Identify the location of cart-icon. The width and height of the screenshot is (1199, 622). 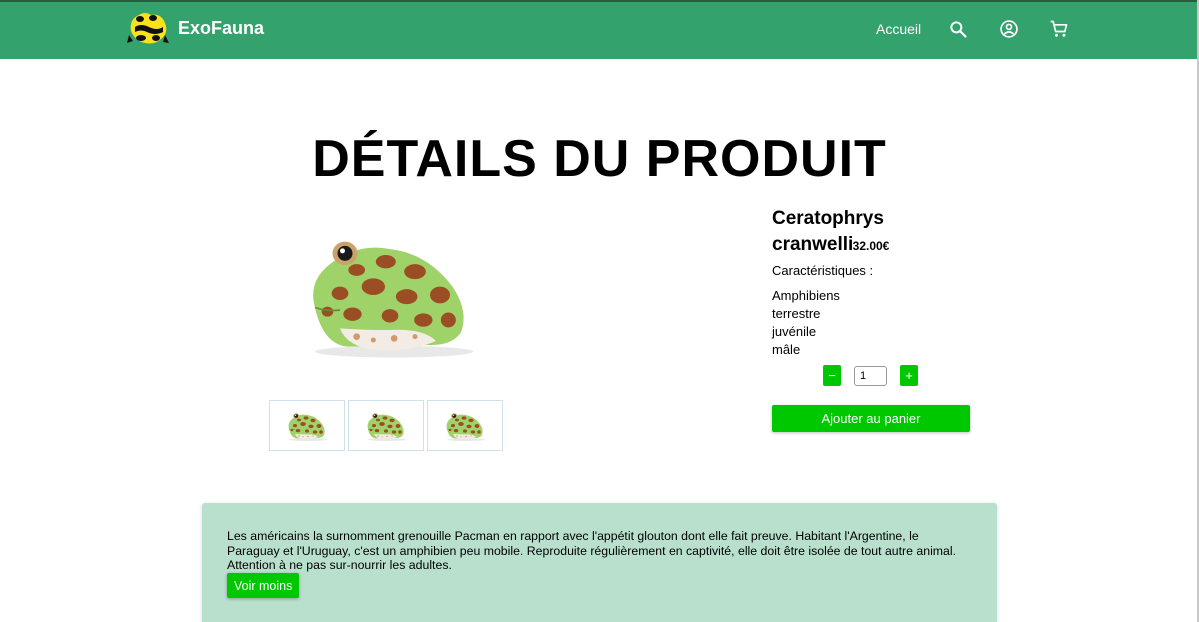
(1059, 29).